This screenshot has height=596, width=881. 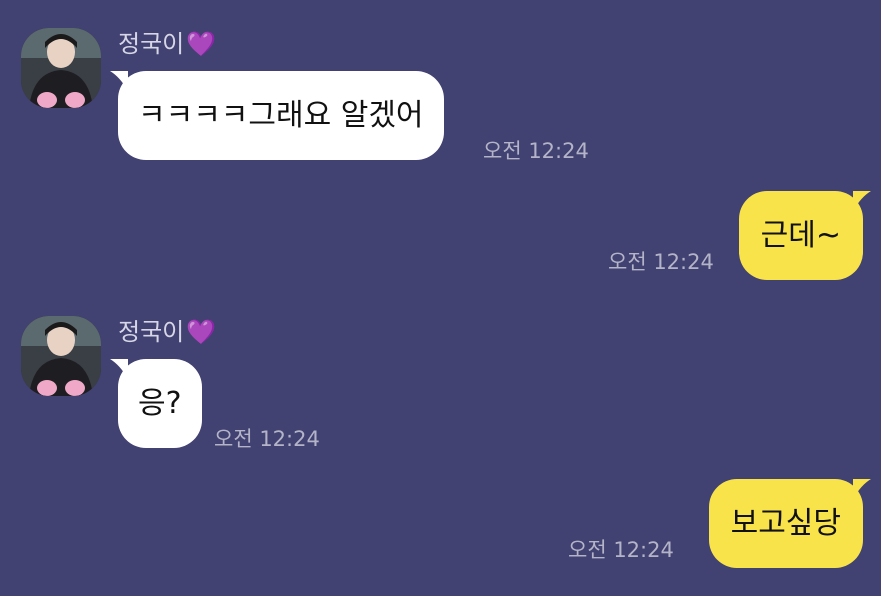 What do you see at coordinates (160, 403) in the screenshot?
I see `message-text: 응?` at bounding box center [160, 403].